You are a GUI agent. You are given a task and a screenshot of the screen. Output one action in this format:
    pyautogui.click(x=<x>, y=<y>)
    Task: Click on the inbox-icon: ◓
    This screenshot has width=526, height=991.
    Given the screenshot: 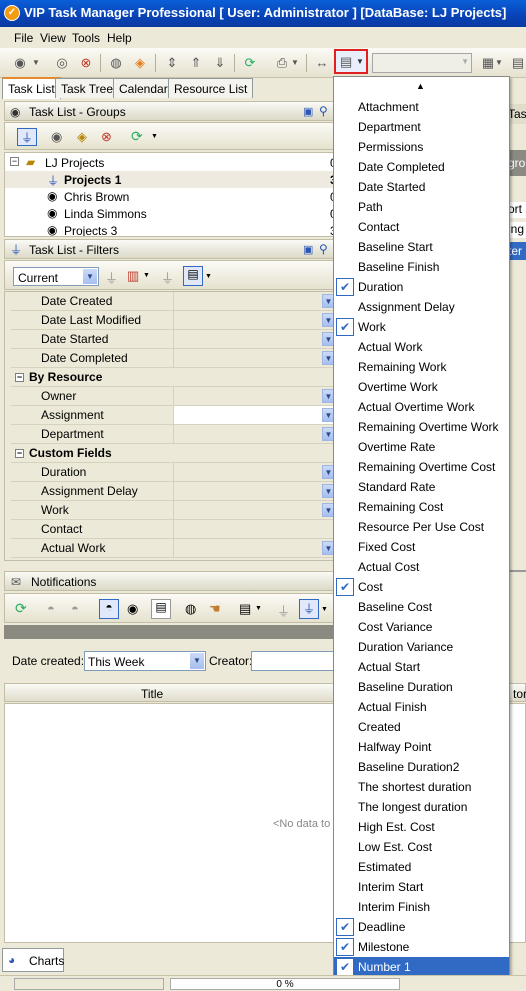 What is the action you would take?
    pyautogui.click(x=109, y=609)
    